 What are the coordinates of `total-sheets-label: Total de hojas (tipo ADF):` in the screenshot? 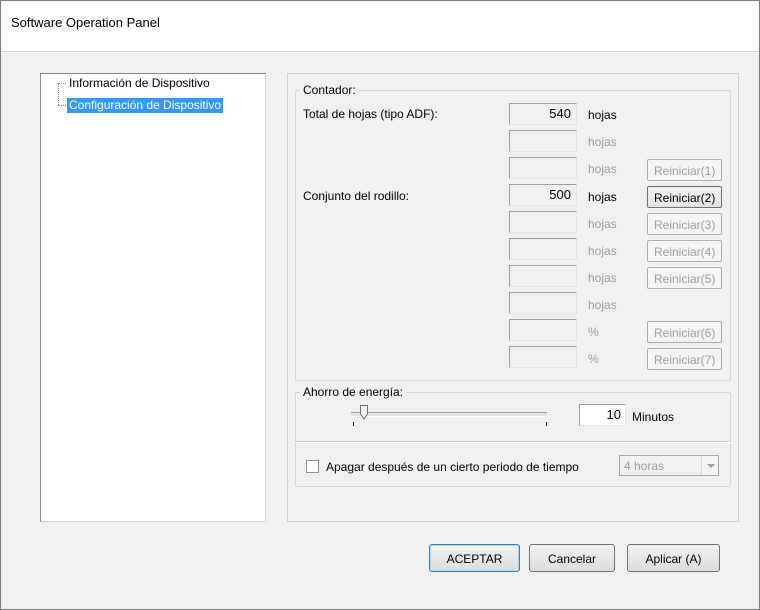 It's located at (370, 114).